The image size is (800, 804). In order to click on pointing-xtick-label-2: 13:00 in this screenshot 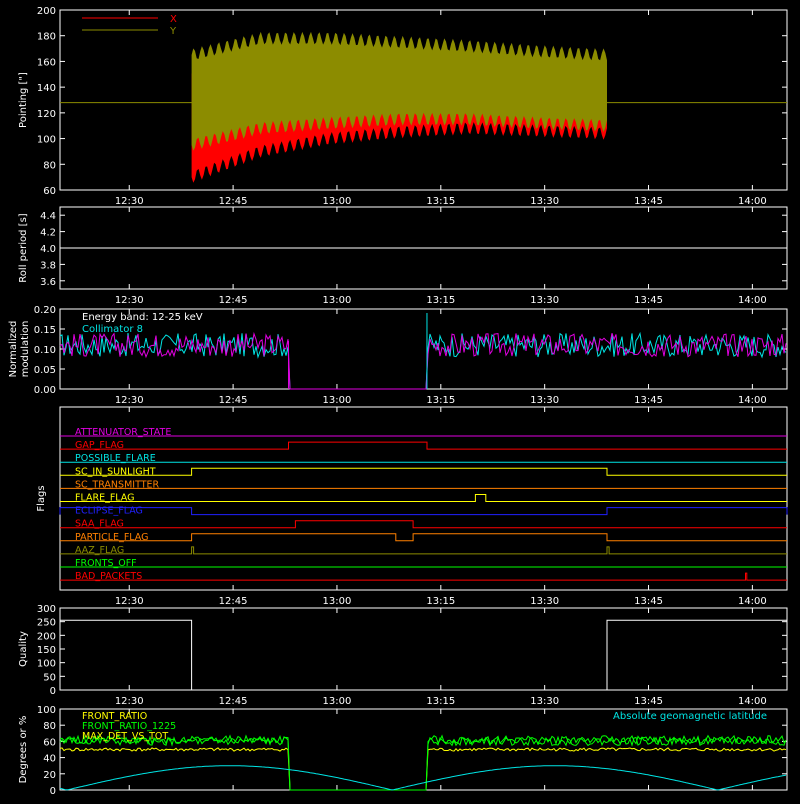, I will do `click(337, 201)`.